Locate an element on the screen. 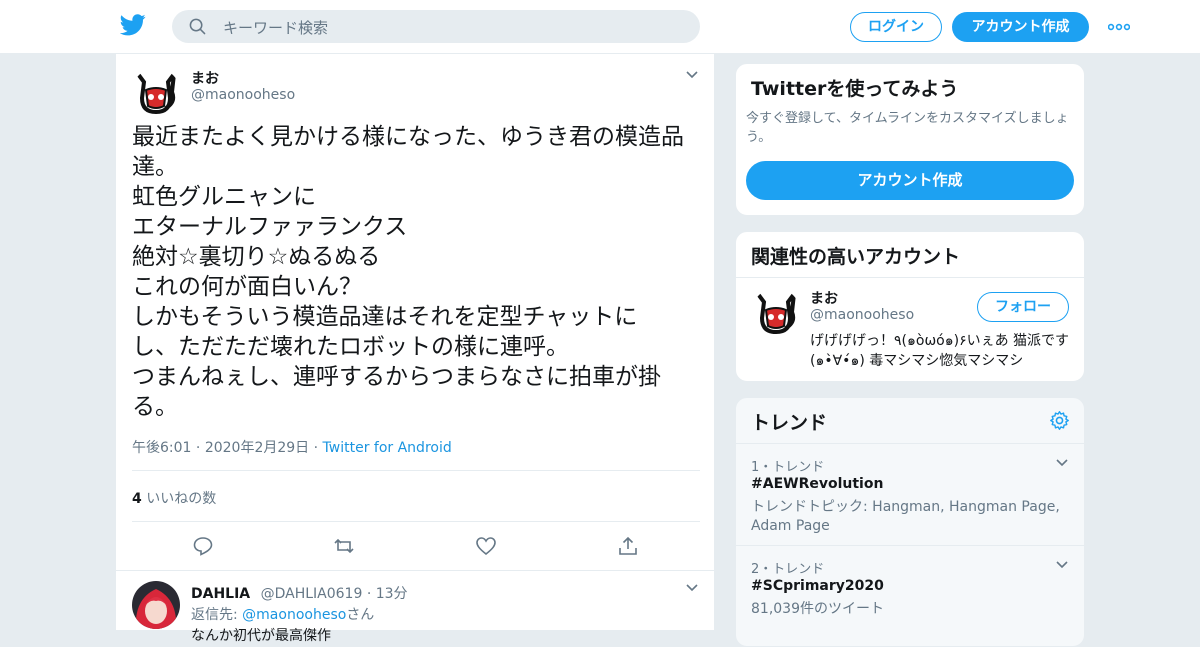  reply-text: なんか初代が最高傑作 is located at coordinates (261, 636).